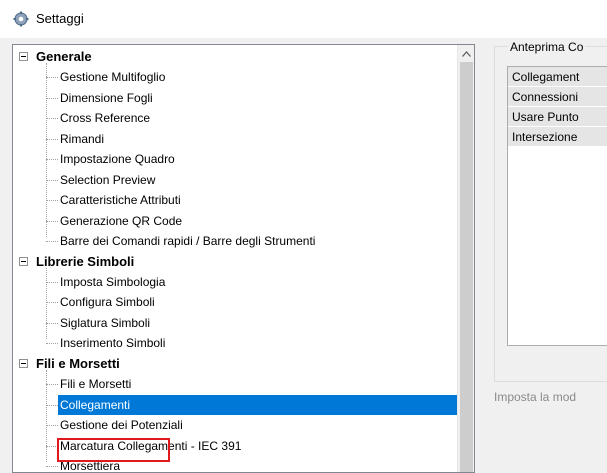 The image size is (607, 473). Describe the element at coordinates (235, 384) in the screenshot. I see `tree-item-fili-e-morsetti: Fili e Morsetti` at that location.